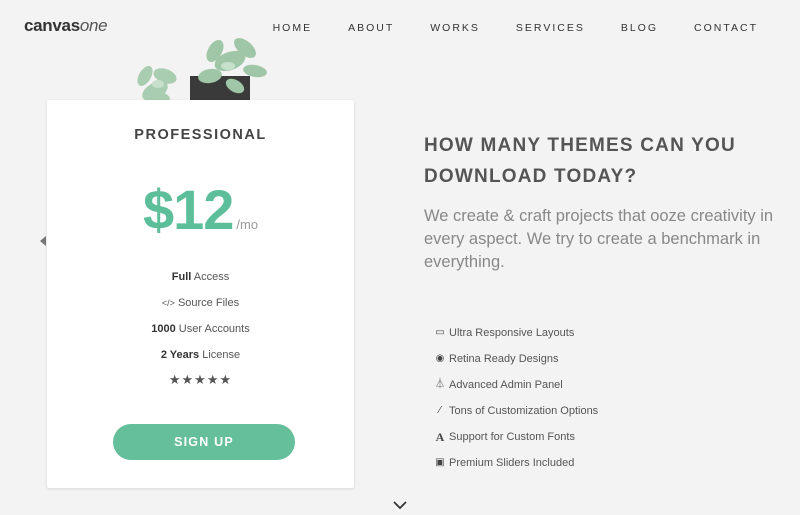 The image size is (800, 515). I want to click on feature-text: Access, so click(210, 277).